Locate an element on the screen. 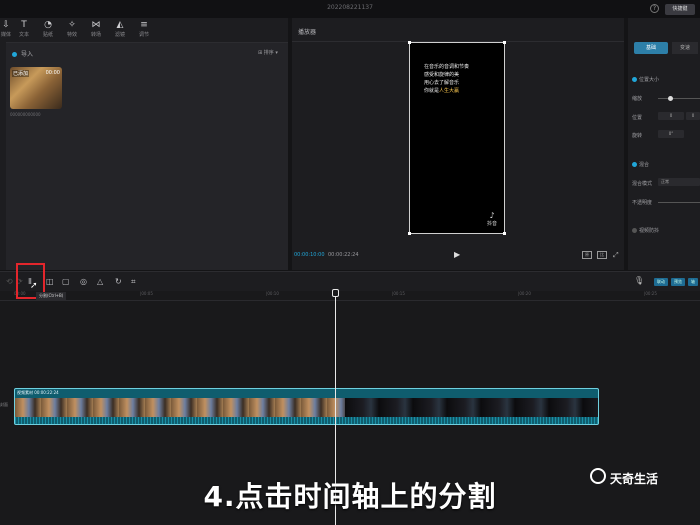  blend-section: 混合 is located at coordinates (640, 164).